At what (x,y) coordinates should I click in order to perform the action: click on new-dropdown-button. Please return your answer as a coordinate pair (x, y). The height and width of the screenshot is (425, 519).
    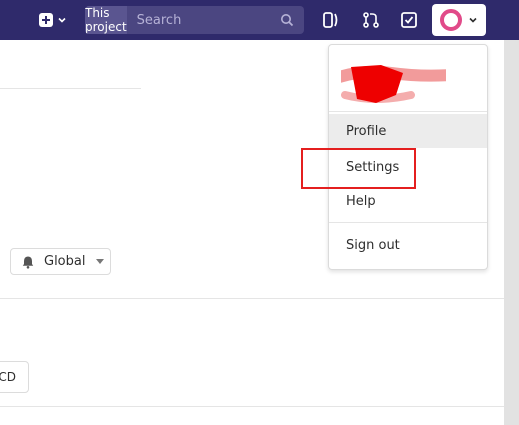
    Looking at the image, I should click on (53, 20).